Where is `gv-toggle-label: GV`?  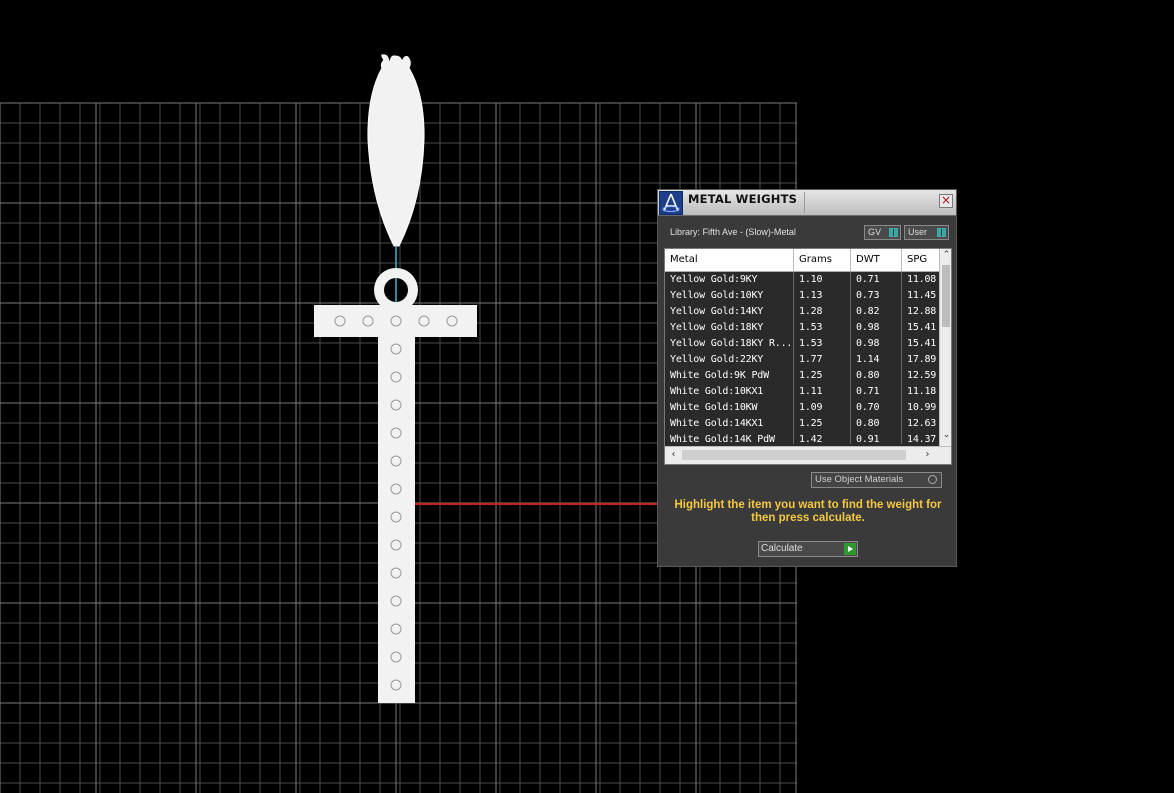
gv-toggle-label: GV is located at coordinates (875, 232).